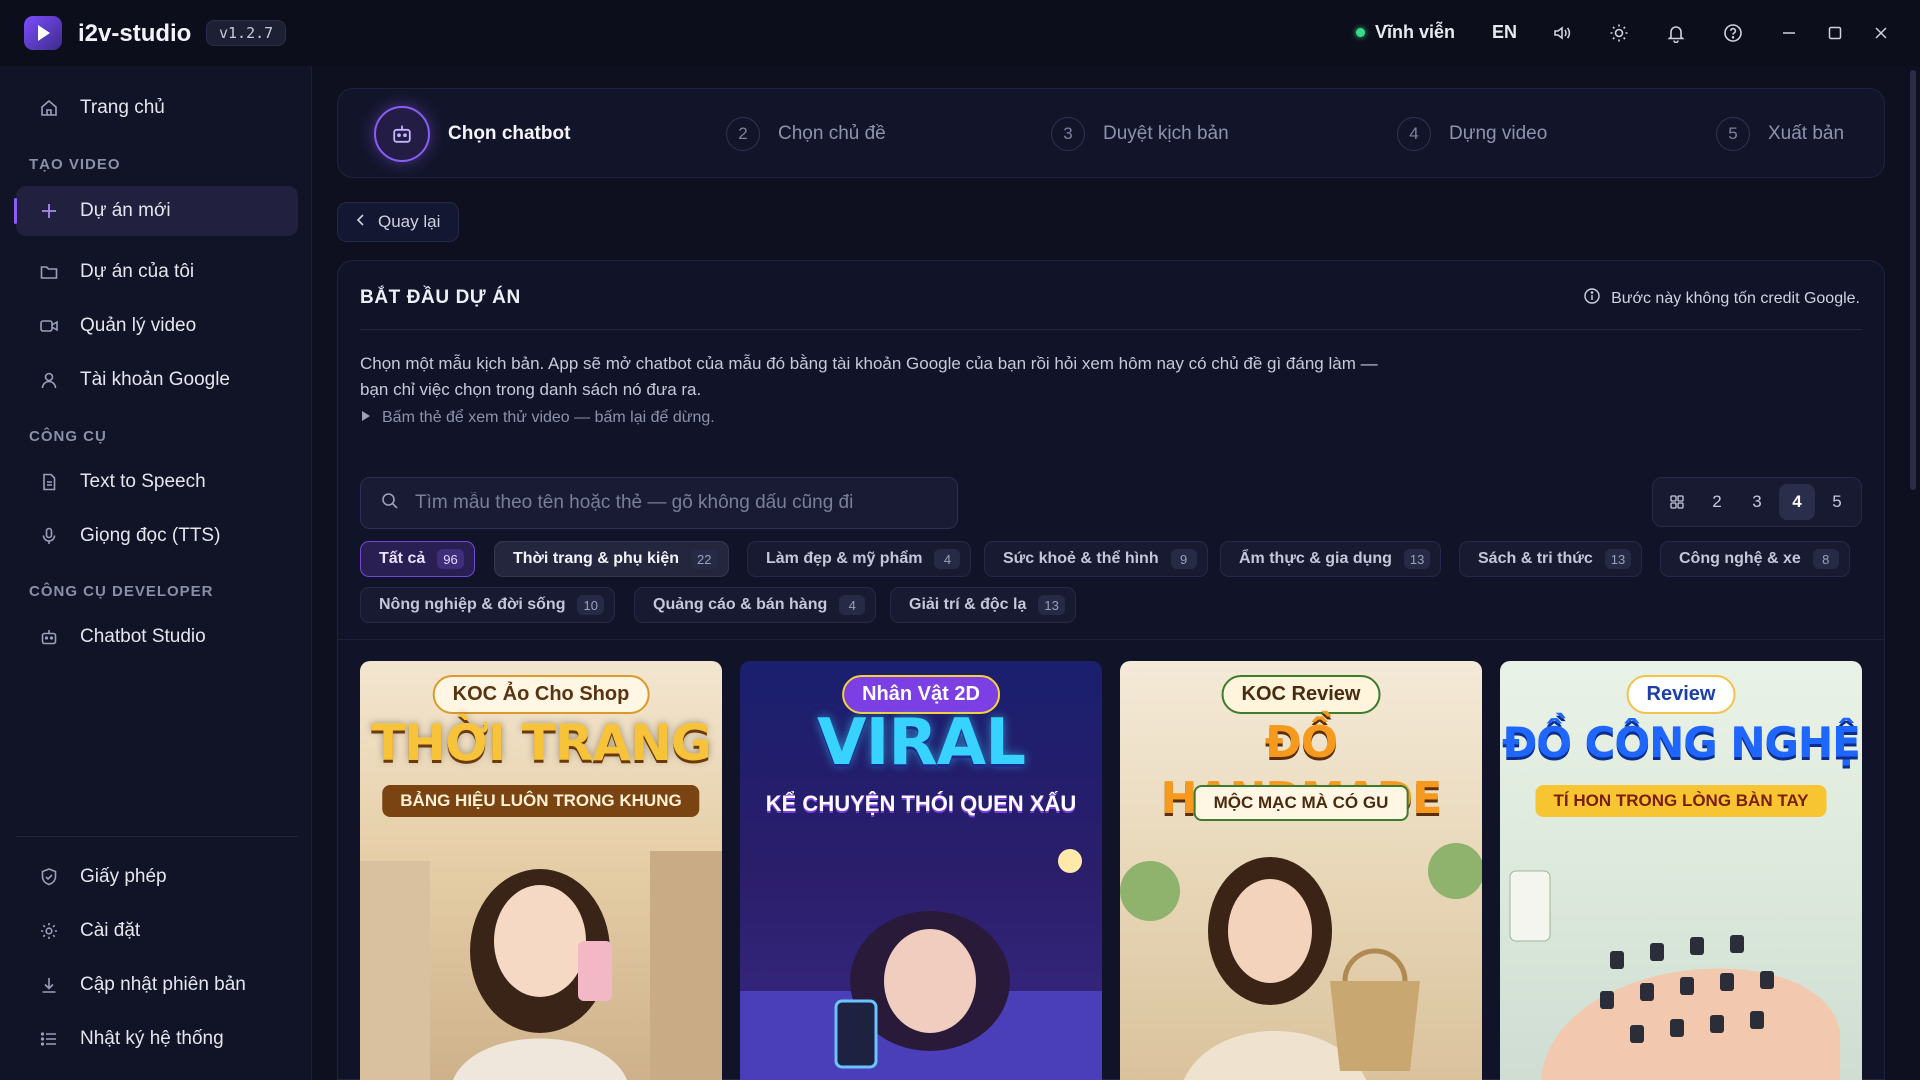  Describe the element at coordinates (123, 876) in the screenshot. I see `sidebar-item-label: Giấy phép` at that location.